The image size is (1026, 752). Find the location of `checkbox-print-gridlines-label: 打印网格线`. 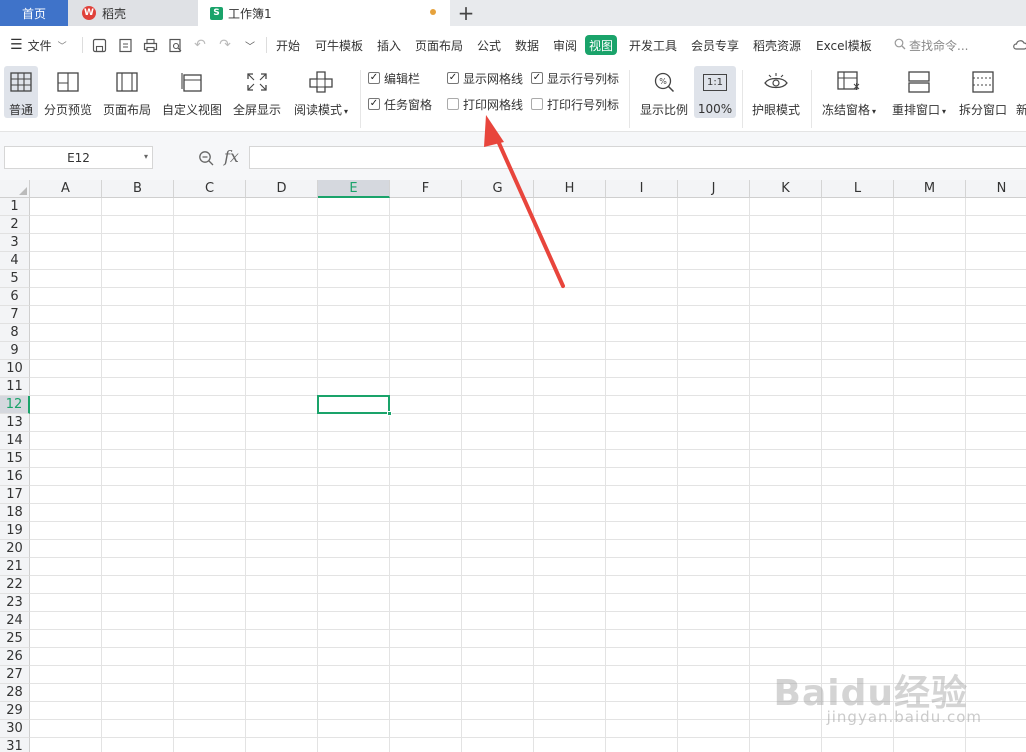

checkbox-print-gridlines-label: 打印网格线 is located at coordinates (493, 104).